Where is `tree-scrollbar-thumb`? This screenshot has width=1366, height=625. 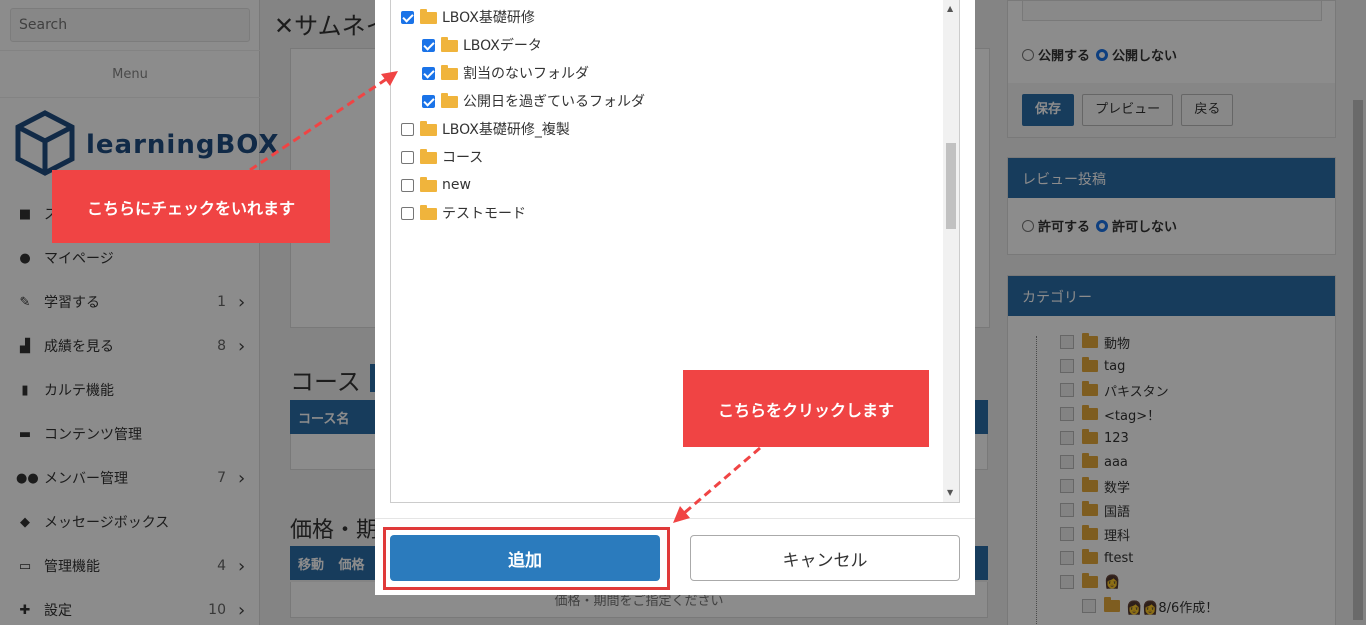 tree-scrollbar-thumb is located at coordinates (951, 186).